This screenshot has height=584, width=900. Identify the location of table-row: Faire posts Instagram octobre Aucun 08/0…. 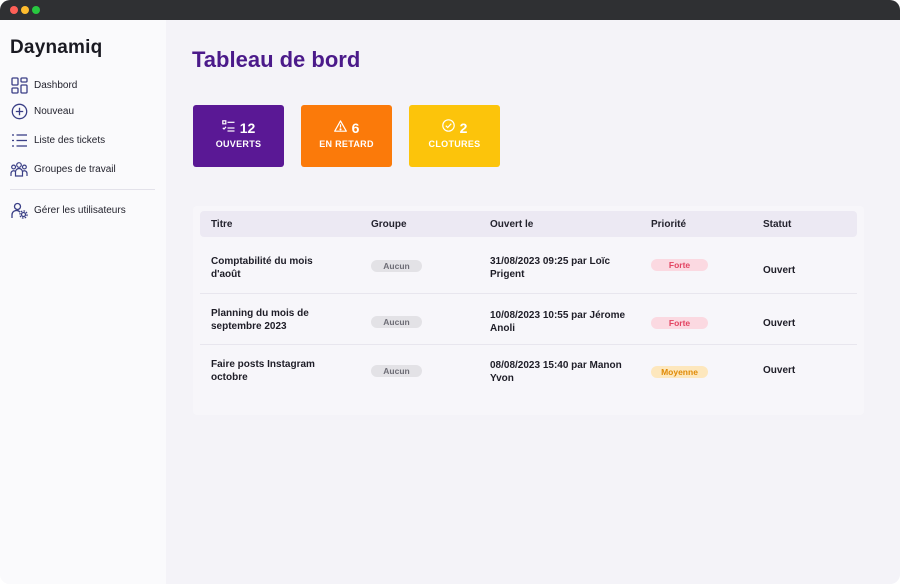
(528, 371).